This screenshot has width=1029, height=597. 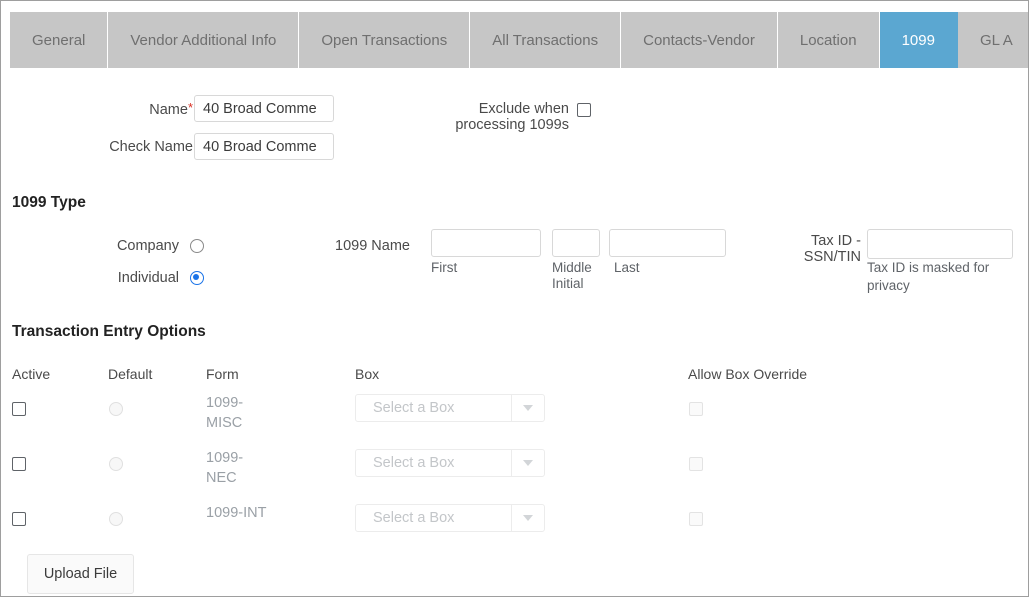 I want to click on 1099-name-label: 1099 Name, so click(x=372, y=246).